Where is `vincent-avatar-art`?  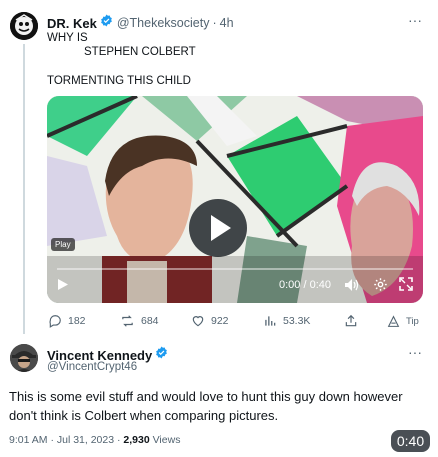 vincent-avatar-art is located at coordinates (24, 358).